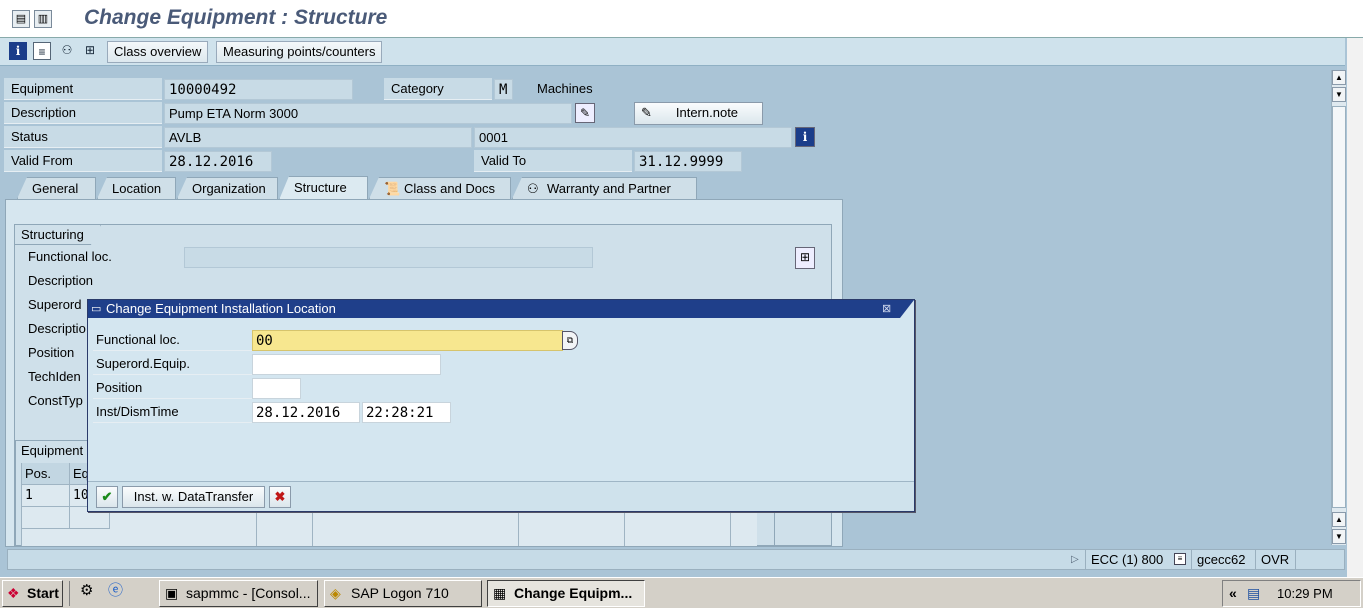  Describe the element at coordinates (681, 19) in the screenshot. I see `title-bar: ▤ ▥ Change Equipment : Structure` at that location.